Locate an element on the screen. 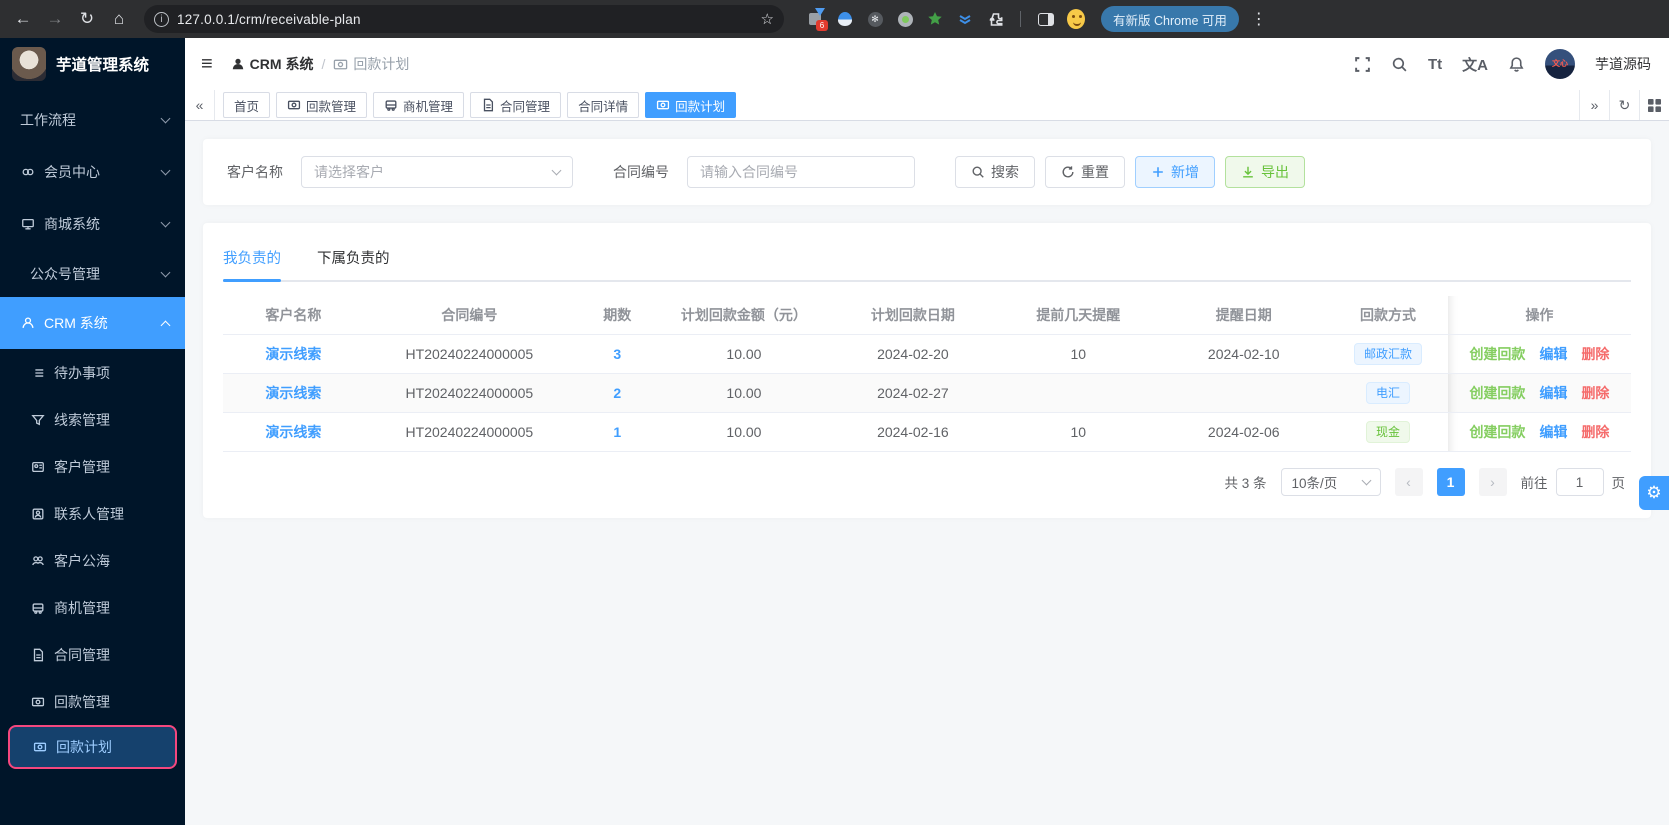  sidebar-item-10: 商机管理 is located at coordinates (92, 607).